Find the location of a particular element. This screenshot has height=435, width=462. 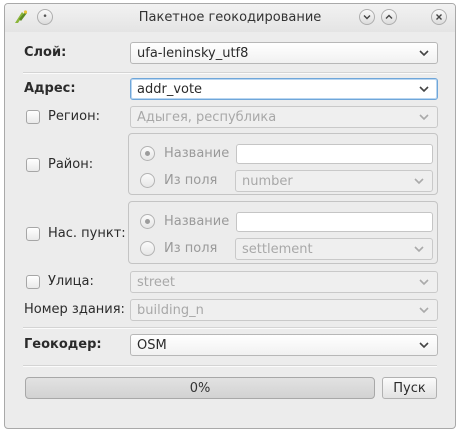

street-checkbox is located at coordinates (33, 282).